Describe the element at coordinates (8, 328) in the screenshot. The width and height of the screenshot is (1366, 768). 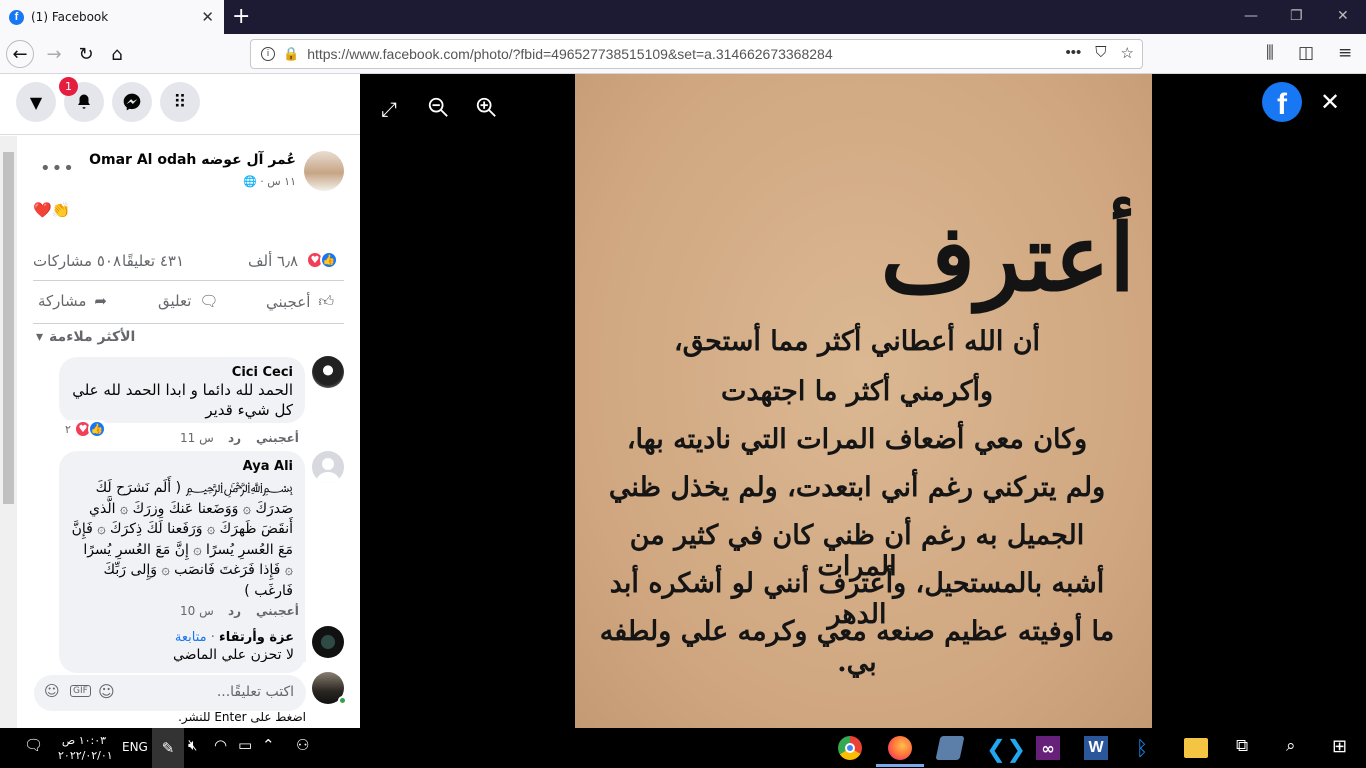
I see `scrollbar-thumb` at that location.